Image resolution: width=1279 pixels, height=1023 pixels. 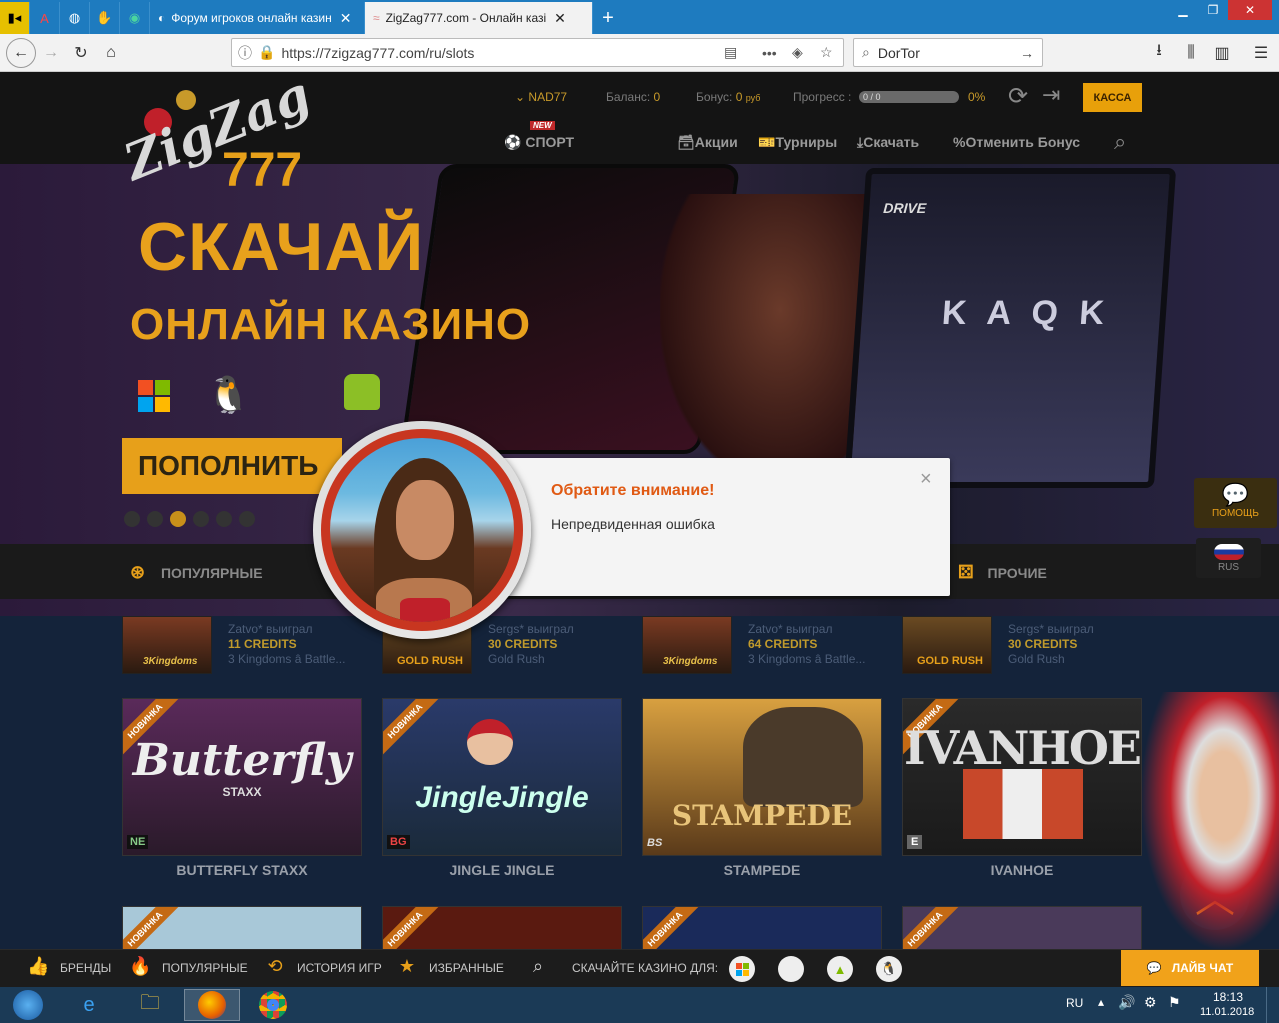 What do you see at coordinates (539, 136) in the screenshot?
I see `nav-sport: NEW ⚽ СПОРТ` at bounding box center [539, 136].